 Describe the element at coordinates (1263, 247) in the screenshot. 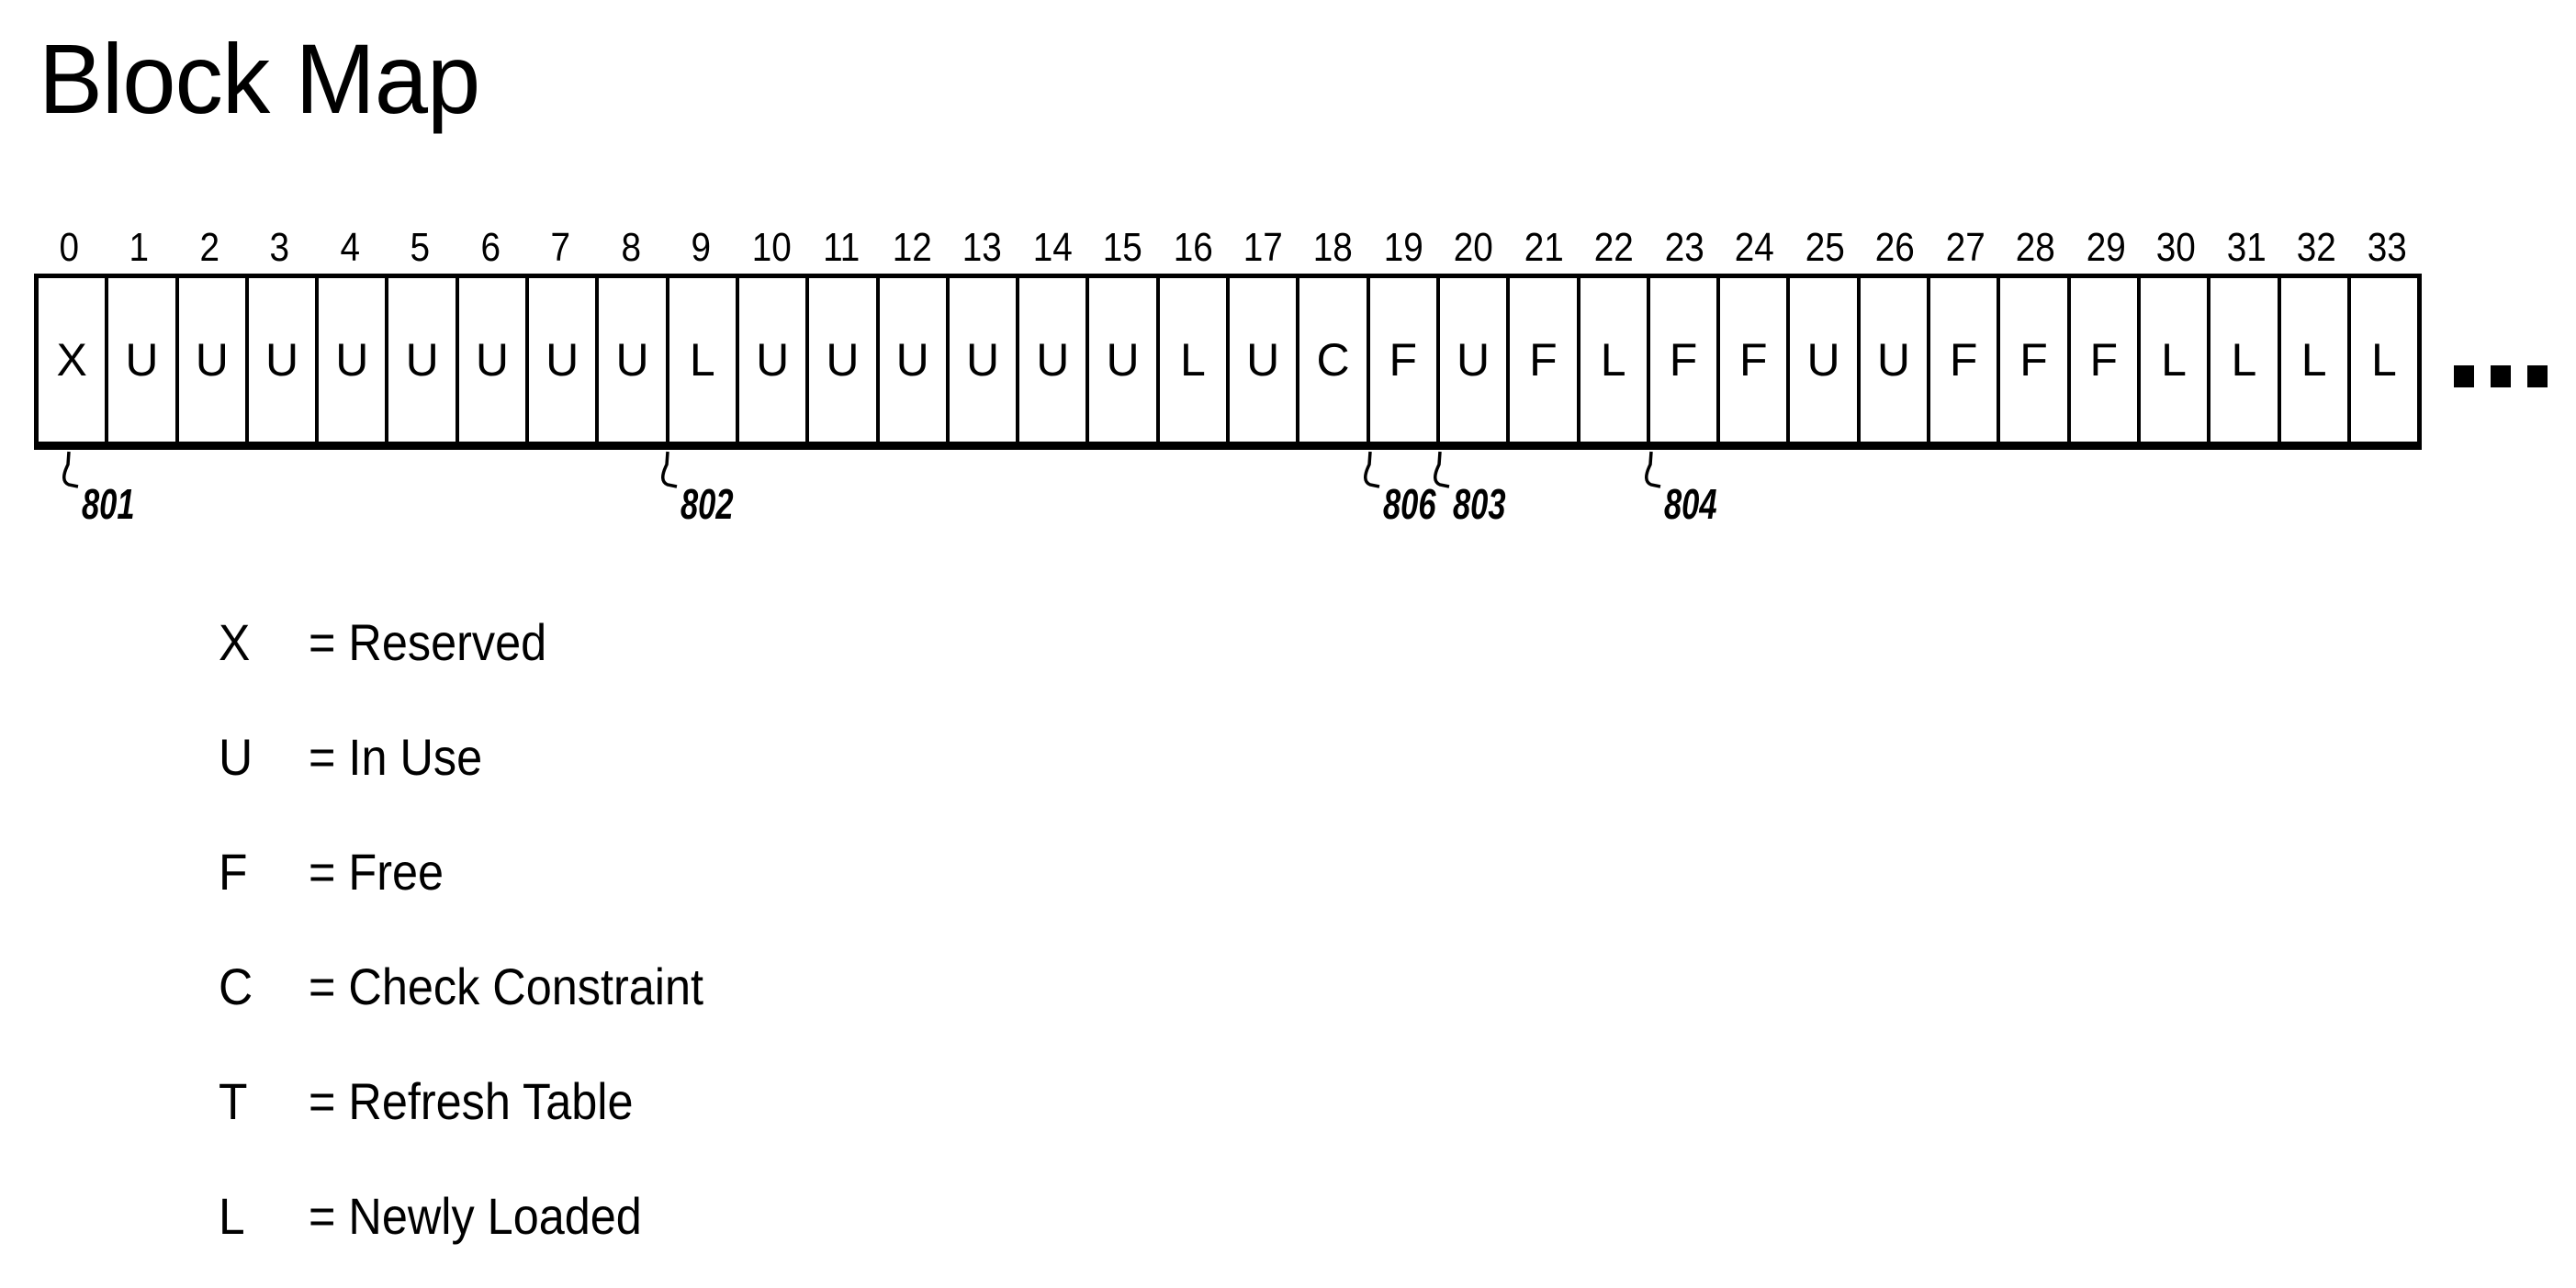

I see `block-index-label: 17` at that location.